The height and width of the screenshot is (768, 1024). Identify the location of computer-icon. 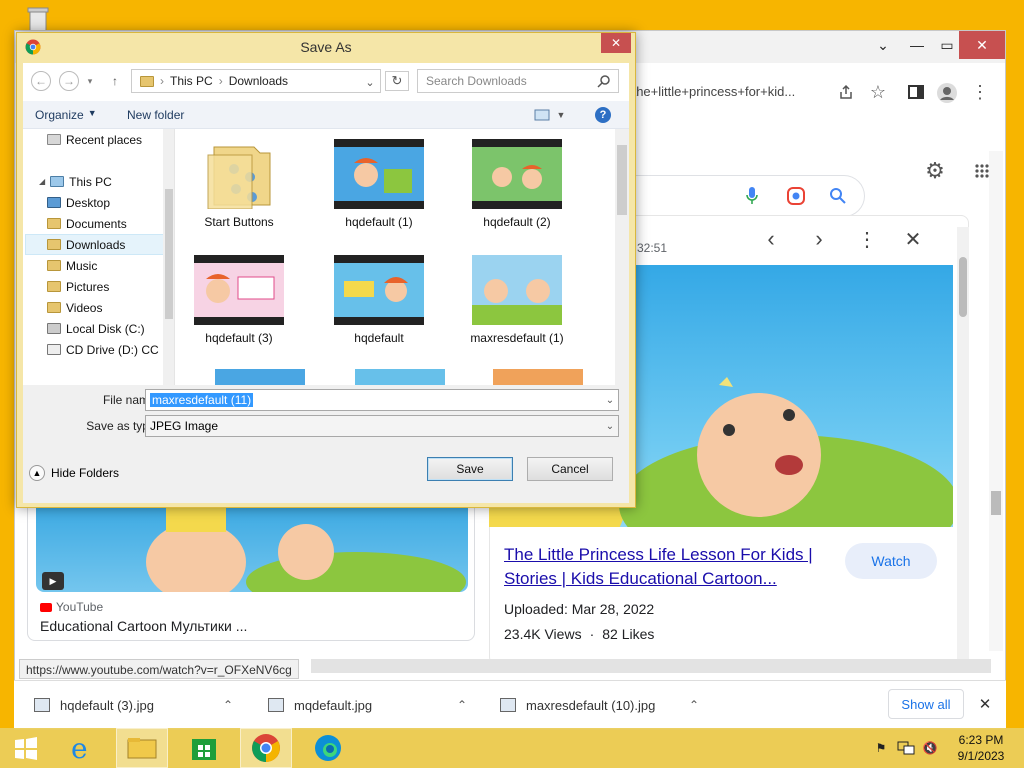
(57, 181).